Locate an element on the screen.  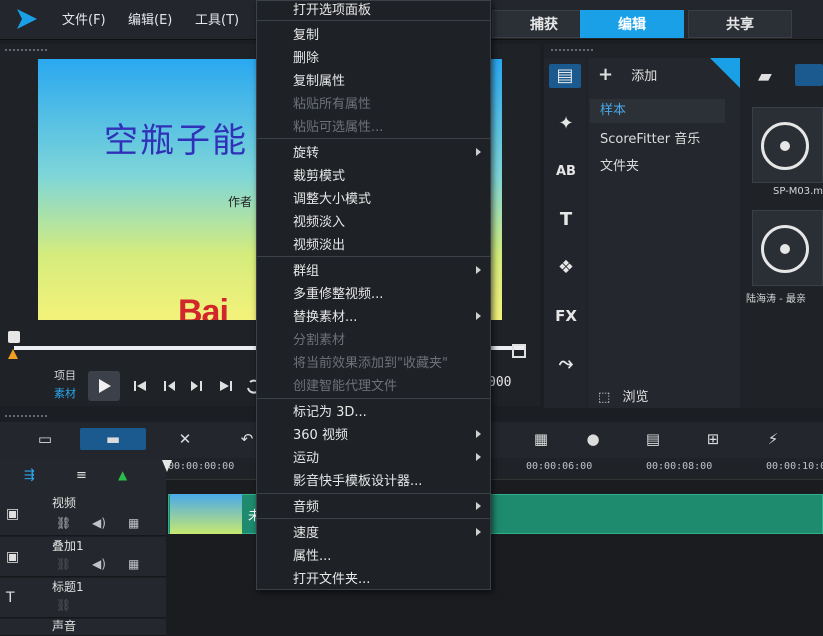
go-to-start-button is located at coordinates (140, 386).